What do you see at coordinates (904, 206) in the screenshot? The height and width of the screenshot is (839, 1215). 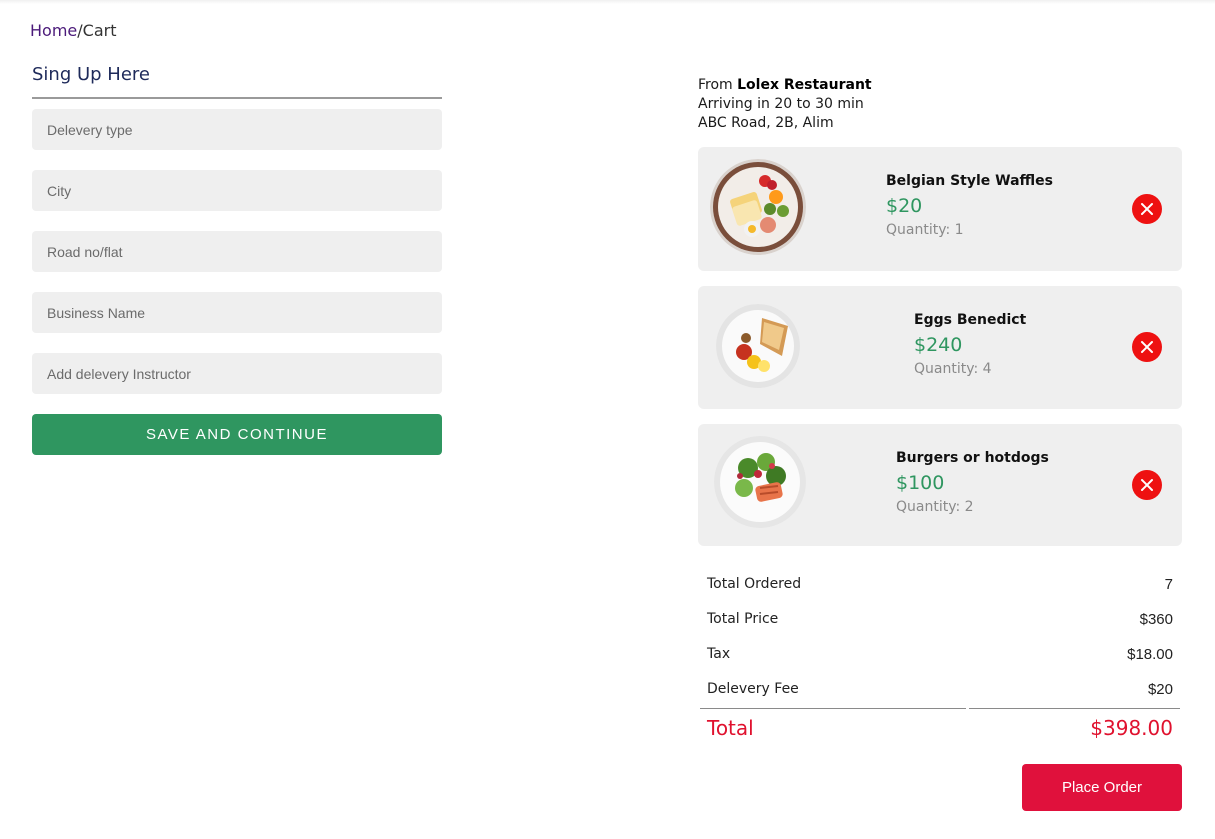 I see `item-price: $20` at bounding box center [904, 206].